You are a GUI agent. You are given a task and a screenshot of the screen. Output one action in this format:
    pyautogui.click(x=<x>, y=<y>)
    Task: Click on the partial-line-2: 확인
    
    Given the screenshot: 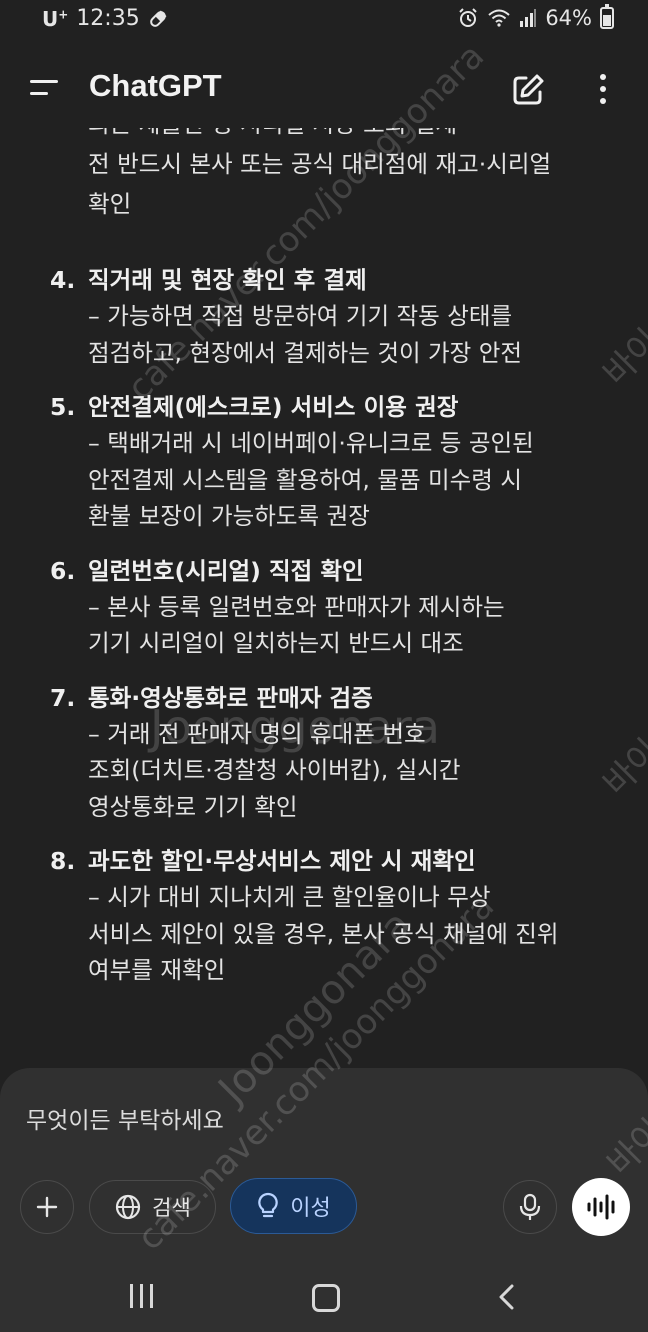 What is the action you would take?
    pyautogui.click(x=110, y=204)
    